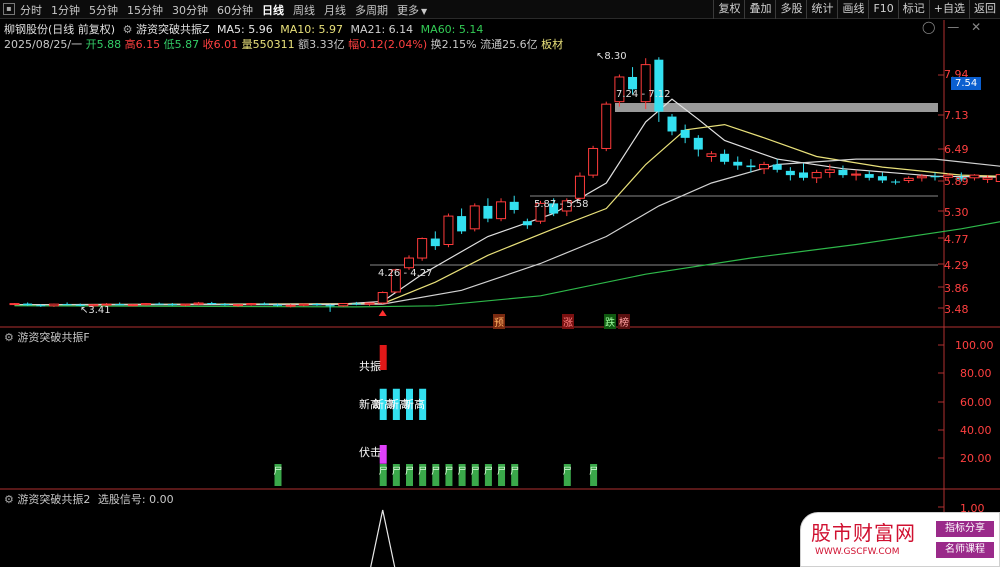 The height and width of the screenshot is (567, 1000). I want to click on stock-name: 柳钢股份(日线 前复权), so click(59, 29).